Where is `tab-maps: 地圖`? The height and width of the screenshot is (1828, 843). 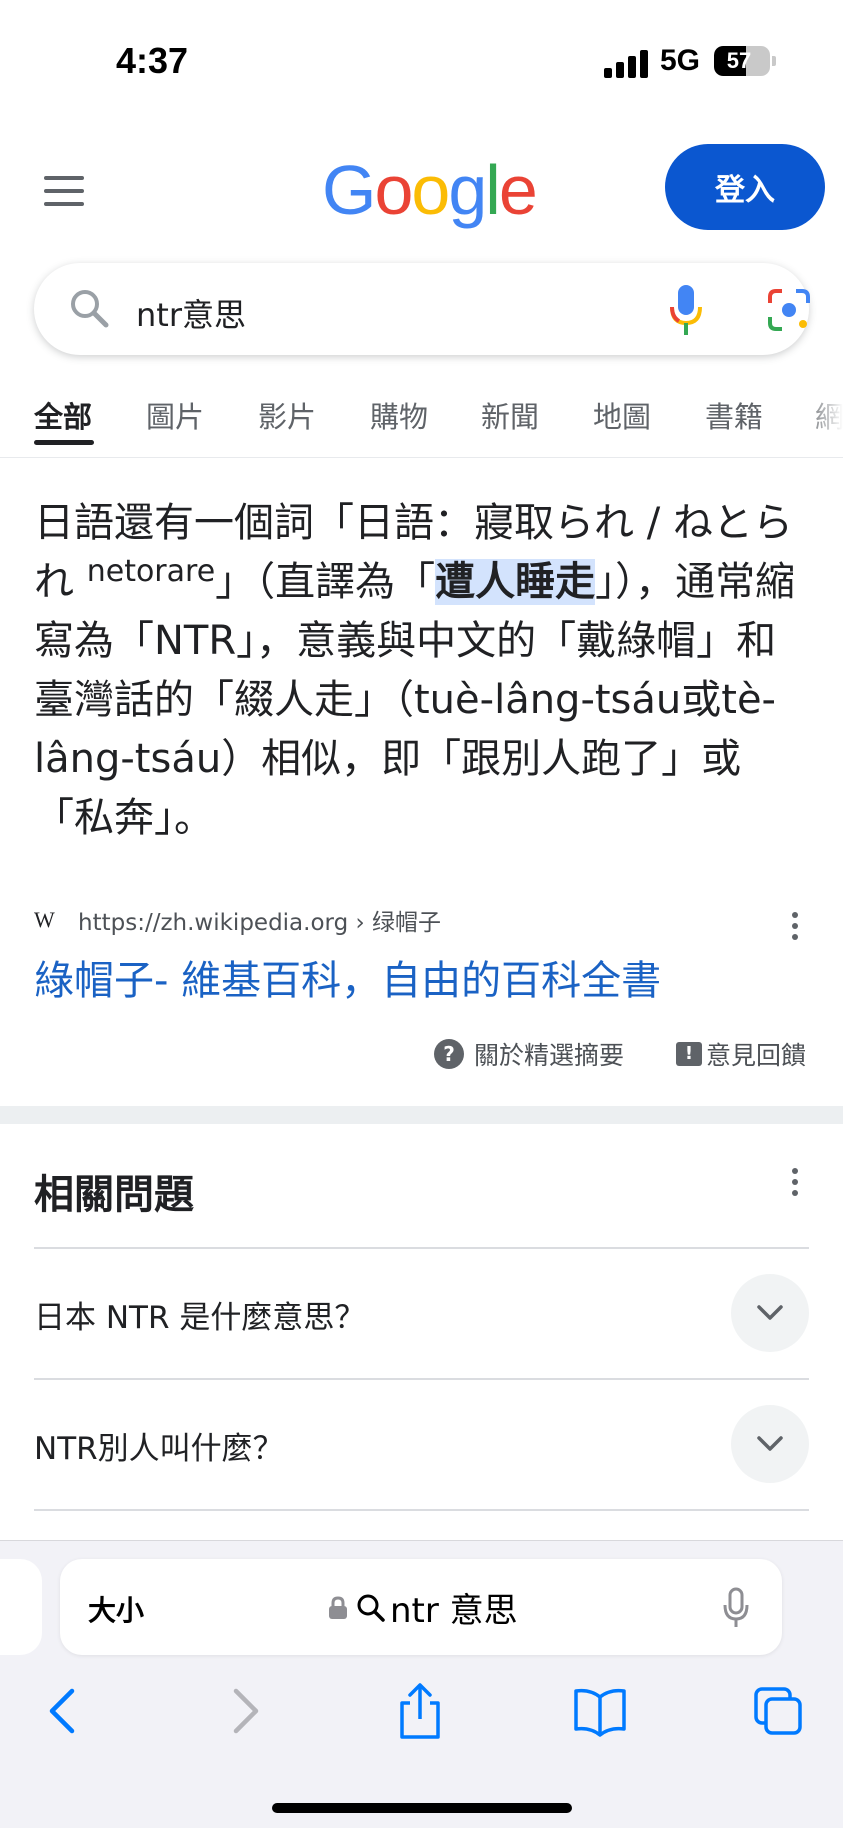 tab-maps: 地圖 is located at coordinates (622, 415).